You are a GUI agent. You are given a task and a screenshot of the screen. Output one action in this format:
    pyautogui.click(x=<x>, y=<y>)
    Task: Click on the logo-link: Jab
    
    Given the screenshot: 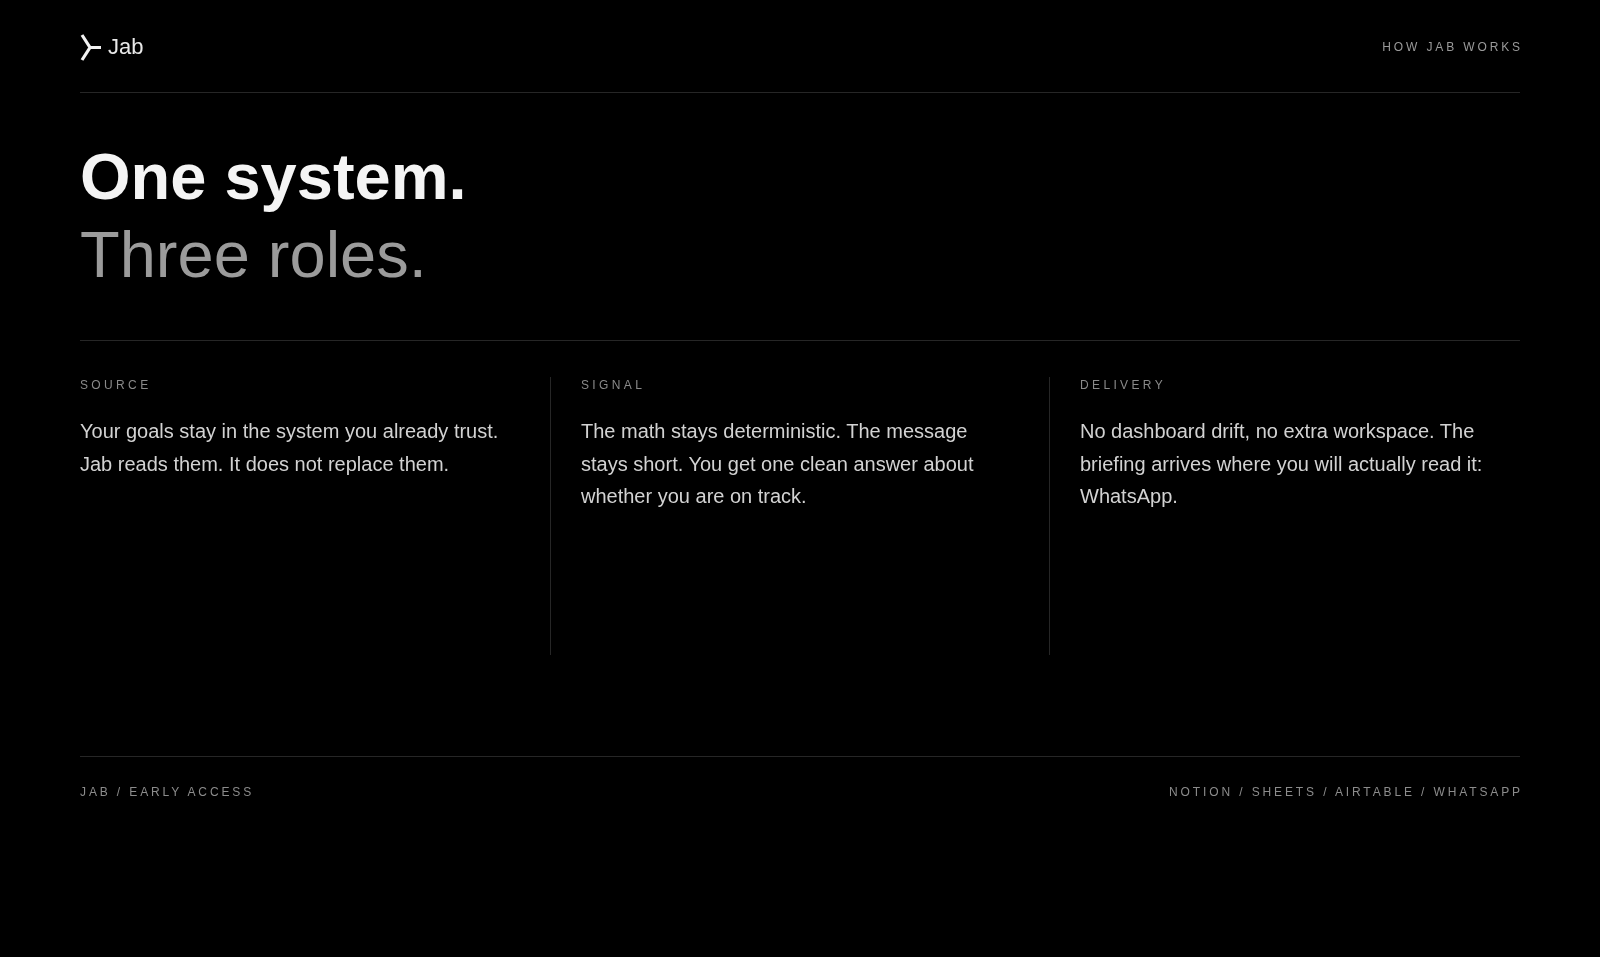 What is the action you would take?
    pyautogui.click(x=112, y=47)
    